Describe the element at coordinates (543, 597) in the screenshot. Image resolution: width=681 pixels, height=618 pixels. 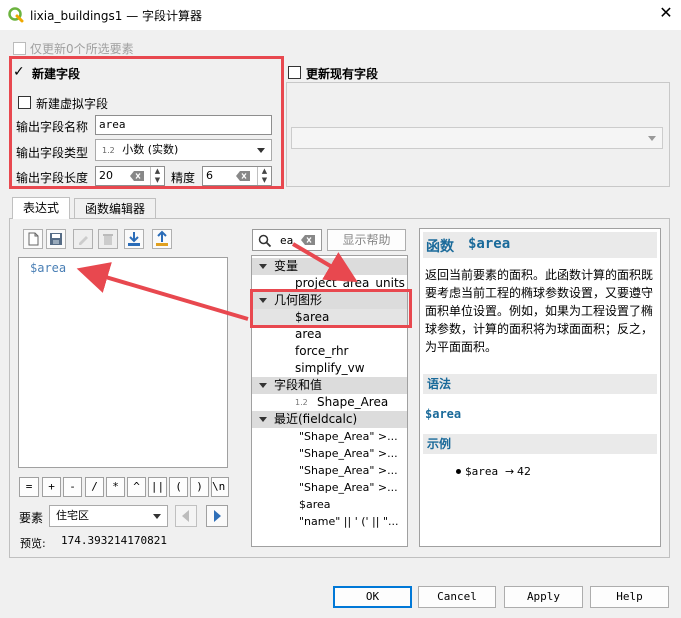
I see `apply-button: Apply` at that location.